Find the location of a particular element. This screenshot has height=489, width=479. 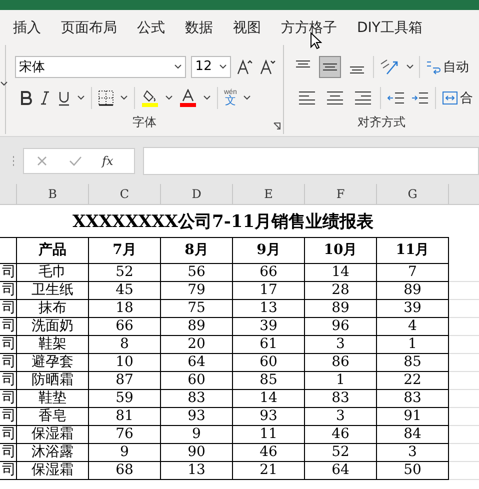

merge-cells-icon is located at coordinates (450, 98).